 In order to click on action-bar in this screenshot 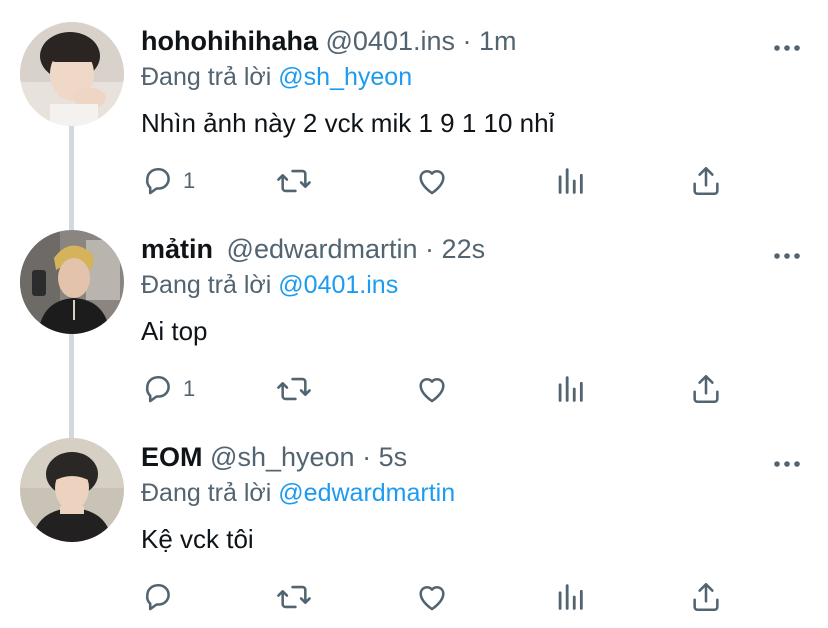, I will do `click(441, 597)`.